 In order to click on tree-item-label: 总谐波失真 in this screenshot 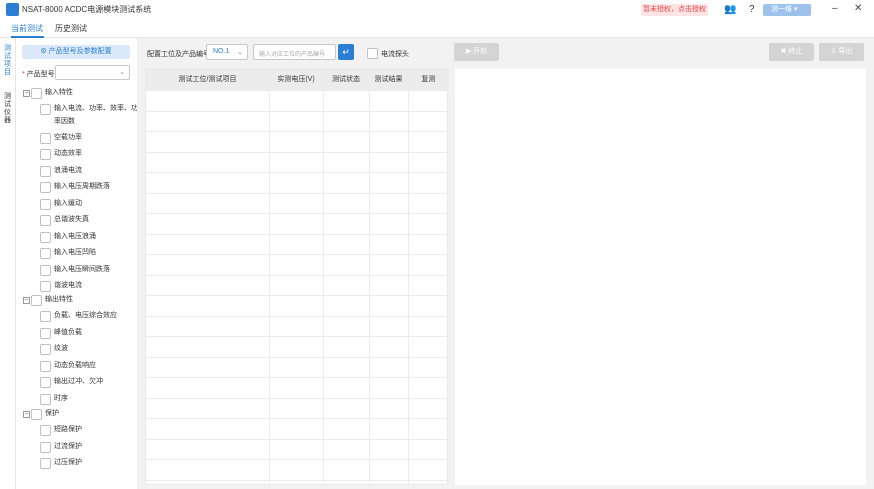, I will do `click(71, 219)`.